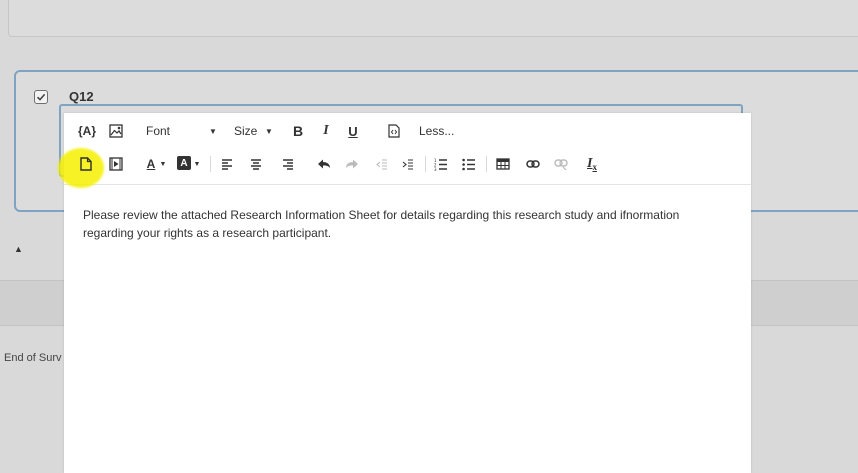 The height and width of the screenshot is (473, 858). I want to click on insert-file-button-highlighted, so click(86, 164).